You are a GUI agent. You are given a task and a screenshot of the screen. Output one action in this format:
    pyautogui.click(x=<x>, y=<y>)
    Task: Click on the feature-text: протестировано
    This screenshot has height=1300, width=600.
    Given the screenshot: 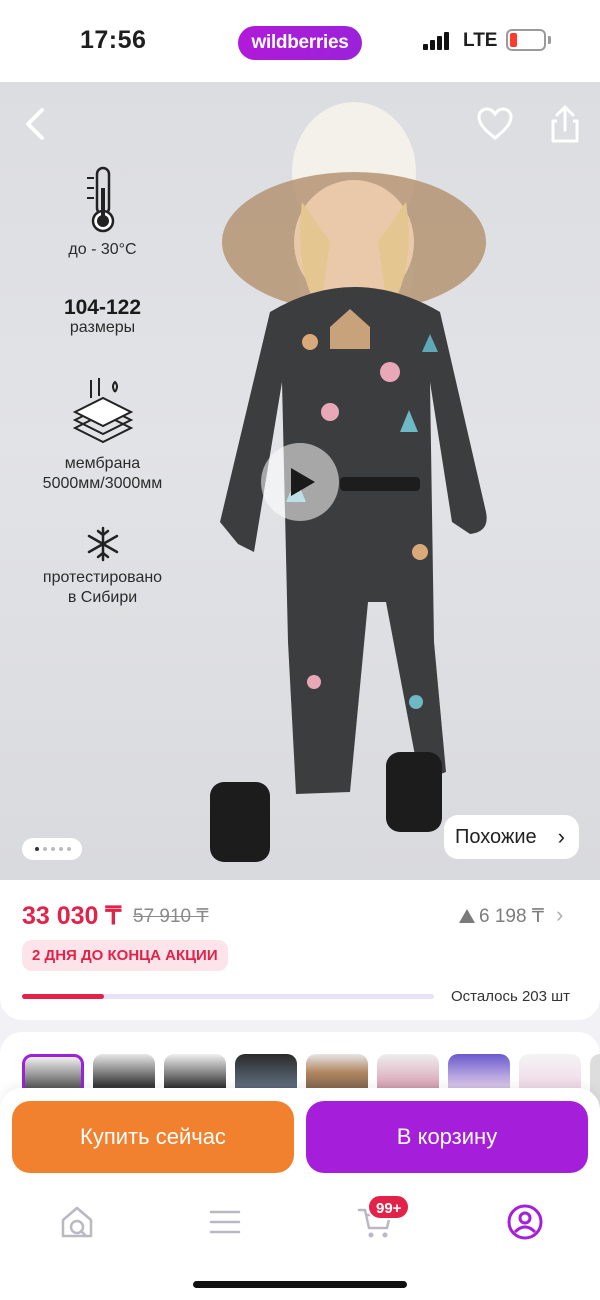 What is the action you would take?
    pyautogui.click(x=102, y=577)
    